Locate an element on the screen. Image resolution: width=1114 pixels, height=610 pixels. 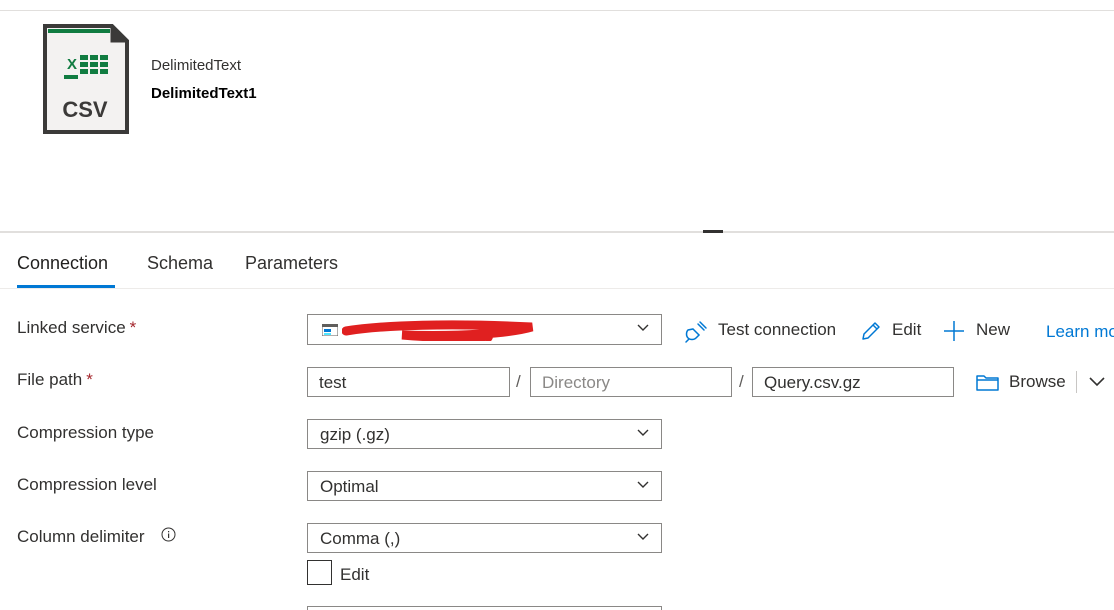
container-value: test is located at coordinates (333, 382).